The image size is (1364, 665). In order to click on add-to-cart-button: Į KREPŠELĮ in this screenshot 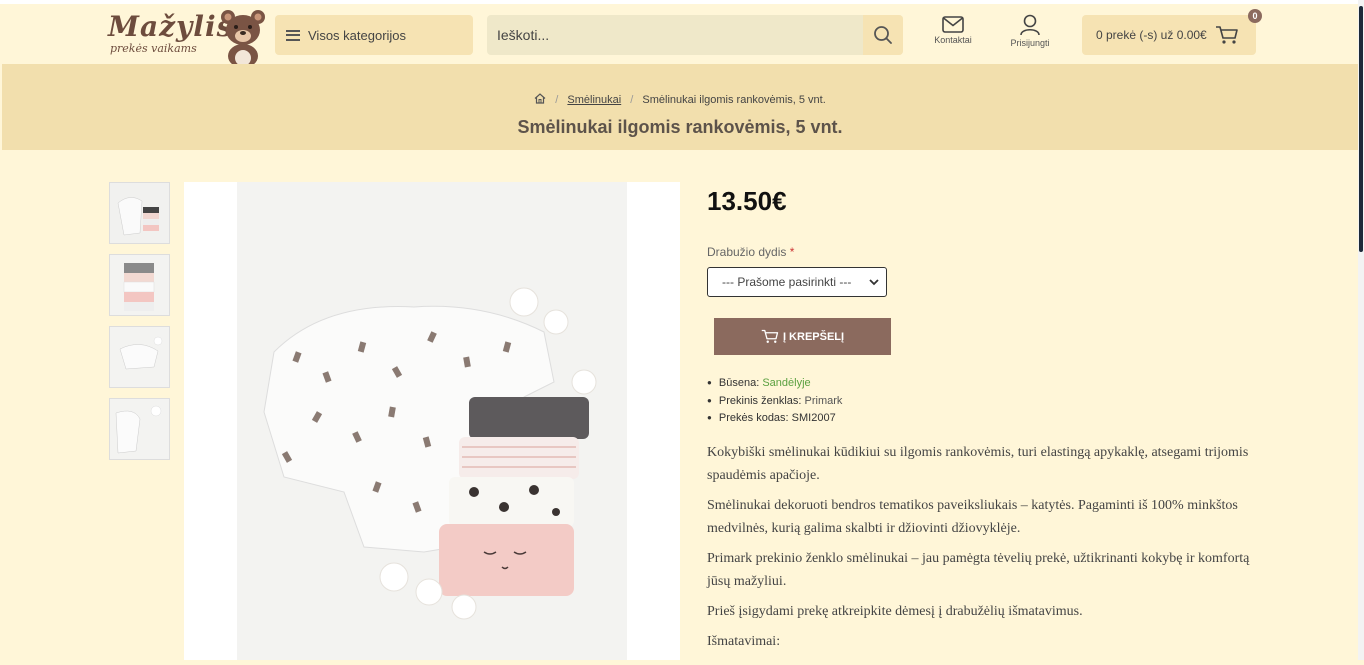, I will do `click(802, 336)`.